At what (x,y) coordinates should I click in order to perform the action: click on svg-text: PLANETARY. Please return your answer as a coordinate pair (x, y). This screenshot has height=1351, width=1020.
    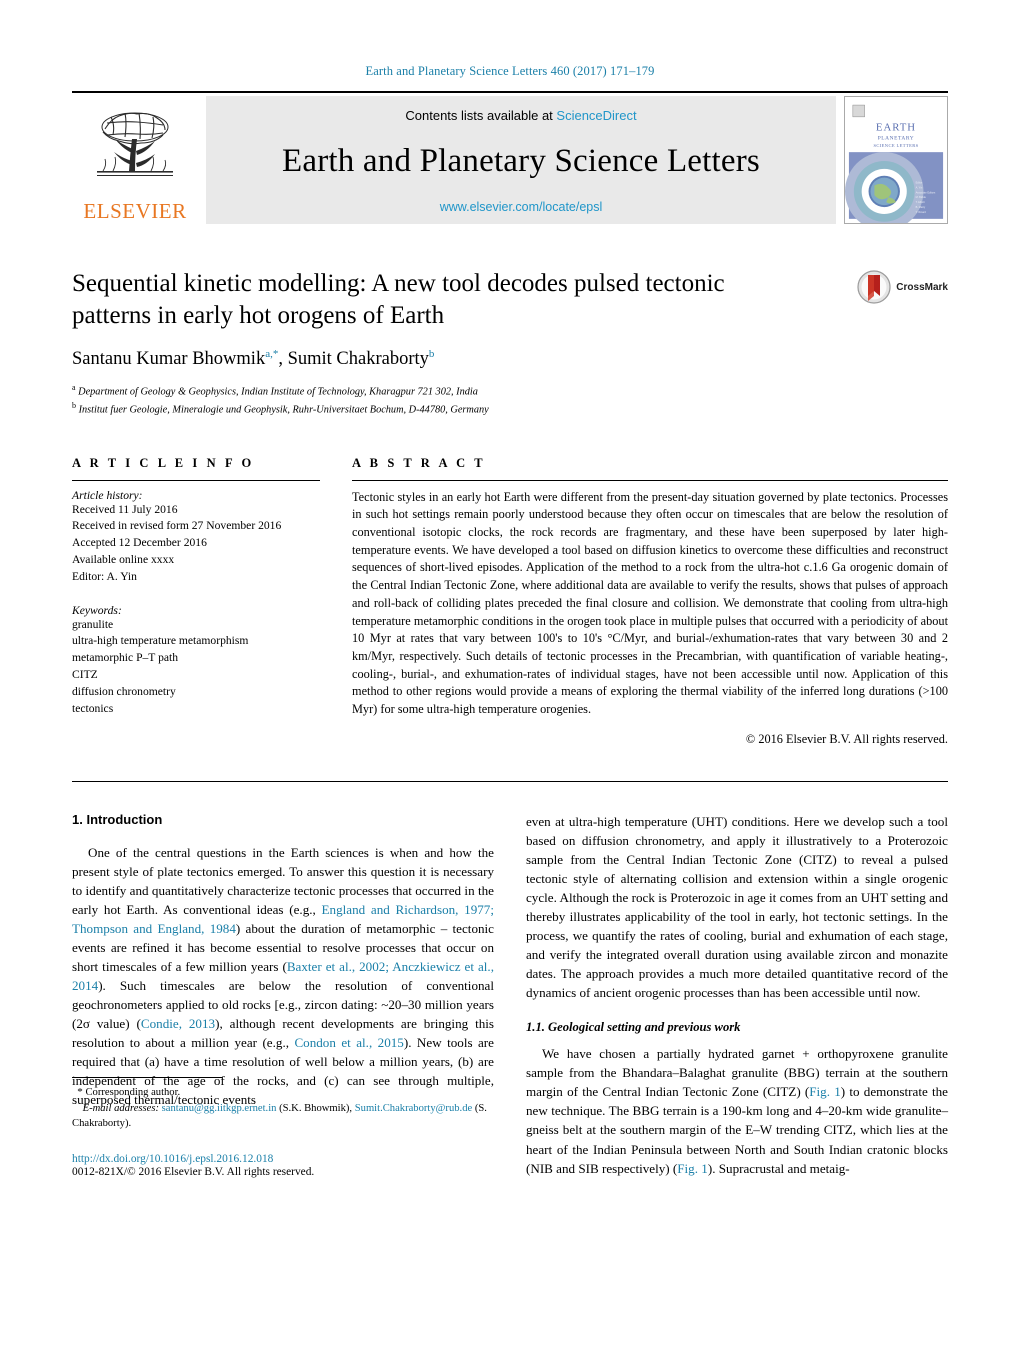
    Looking at the image, I should click on (896, 138).